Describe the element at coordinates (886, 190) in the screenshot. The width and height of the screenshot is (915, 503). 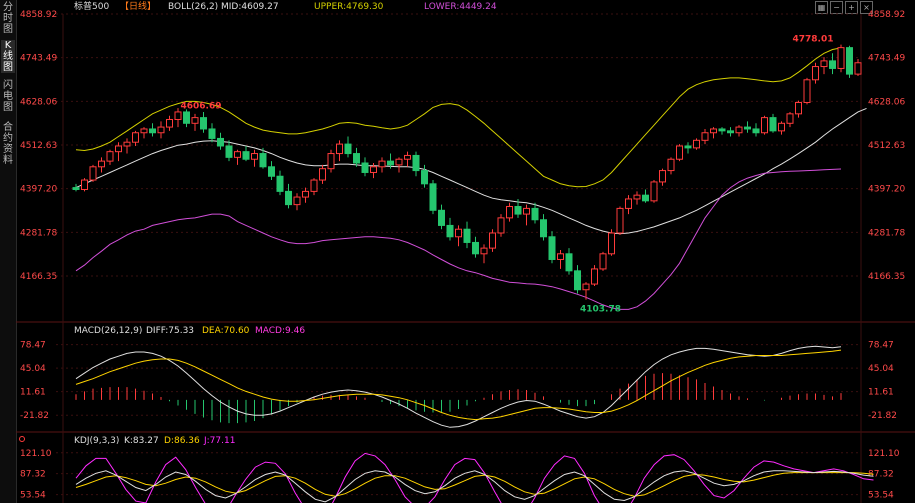
I see `price-label-right: 4397.20` at that location.